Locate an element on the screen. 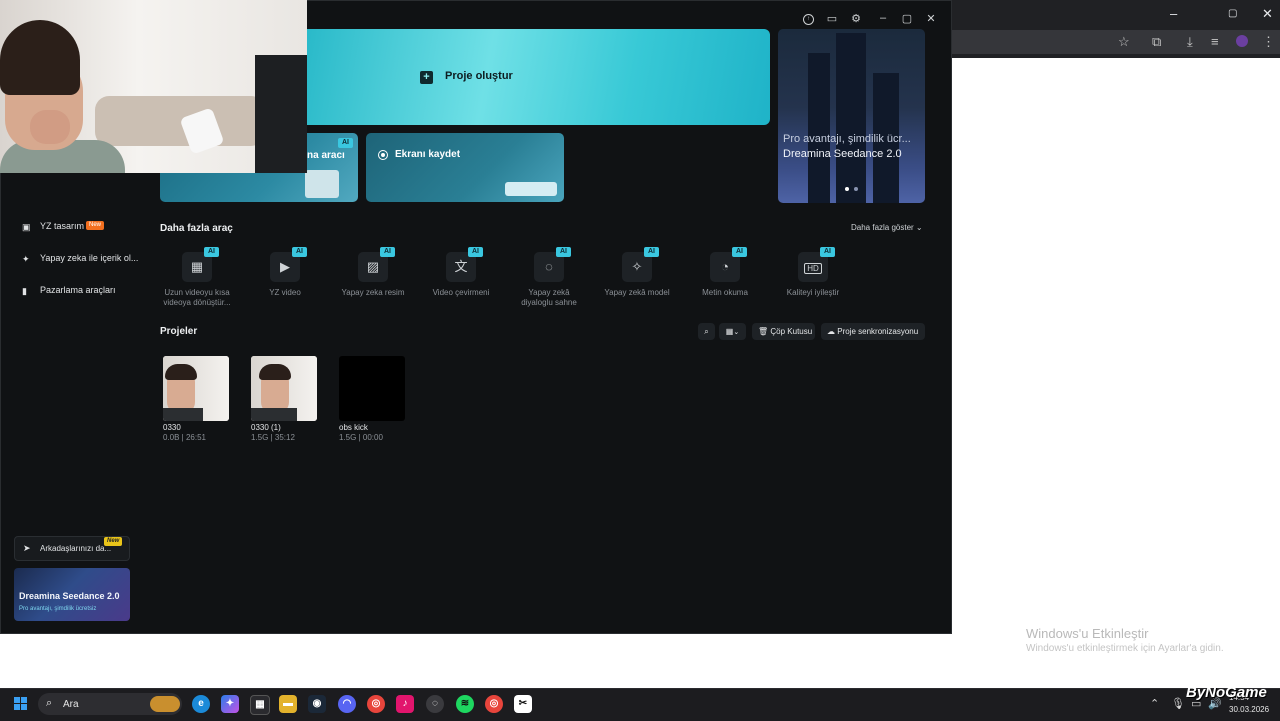 This screenshot has width=1280, height=721. obs-icon: ◌ is located at coordinates (435, 704).